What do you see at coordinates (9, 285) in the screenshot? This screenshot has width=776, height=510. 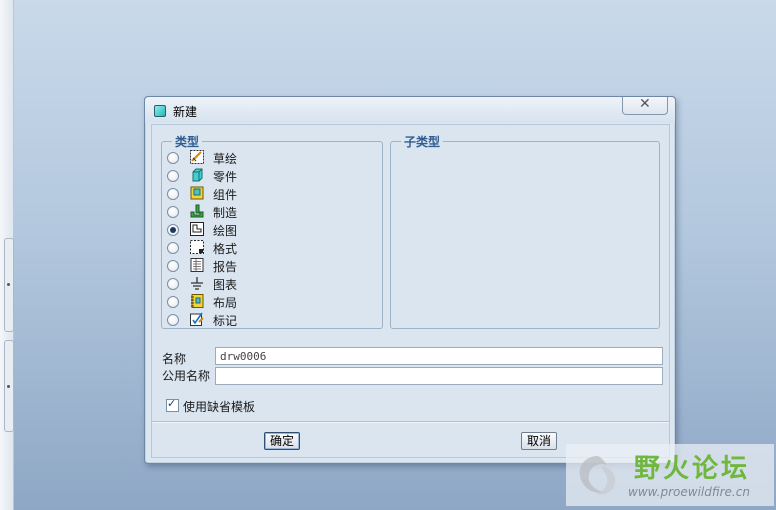 I see `left-panel-tab-upper` at bounding box center [9, 285].